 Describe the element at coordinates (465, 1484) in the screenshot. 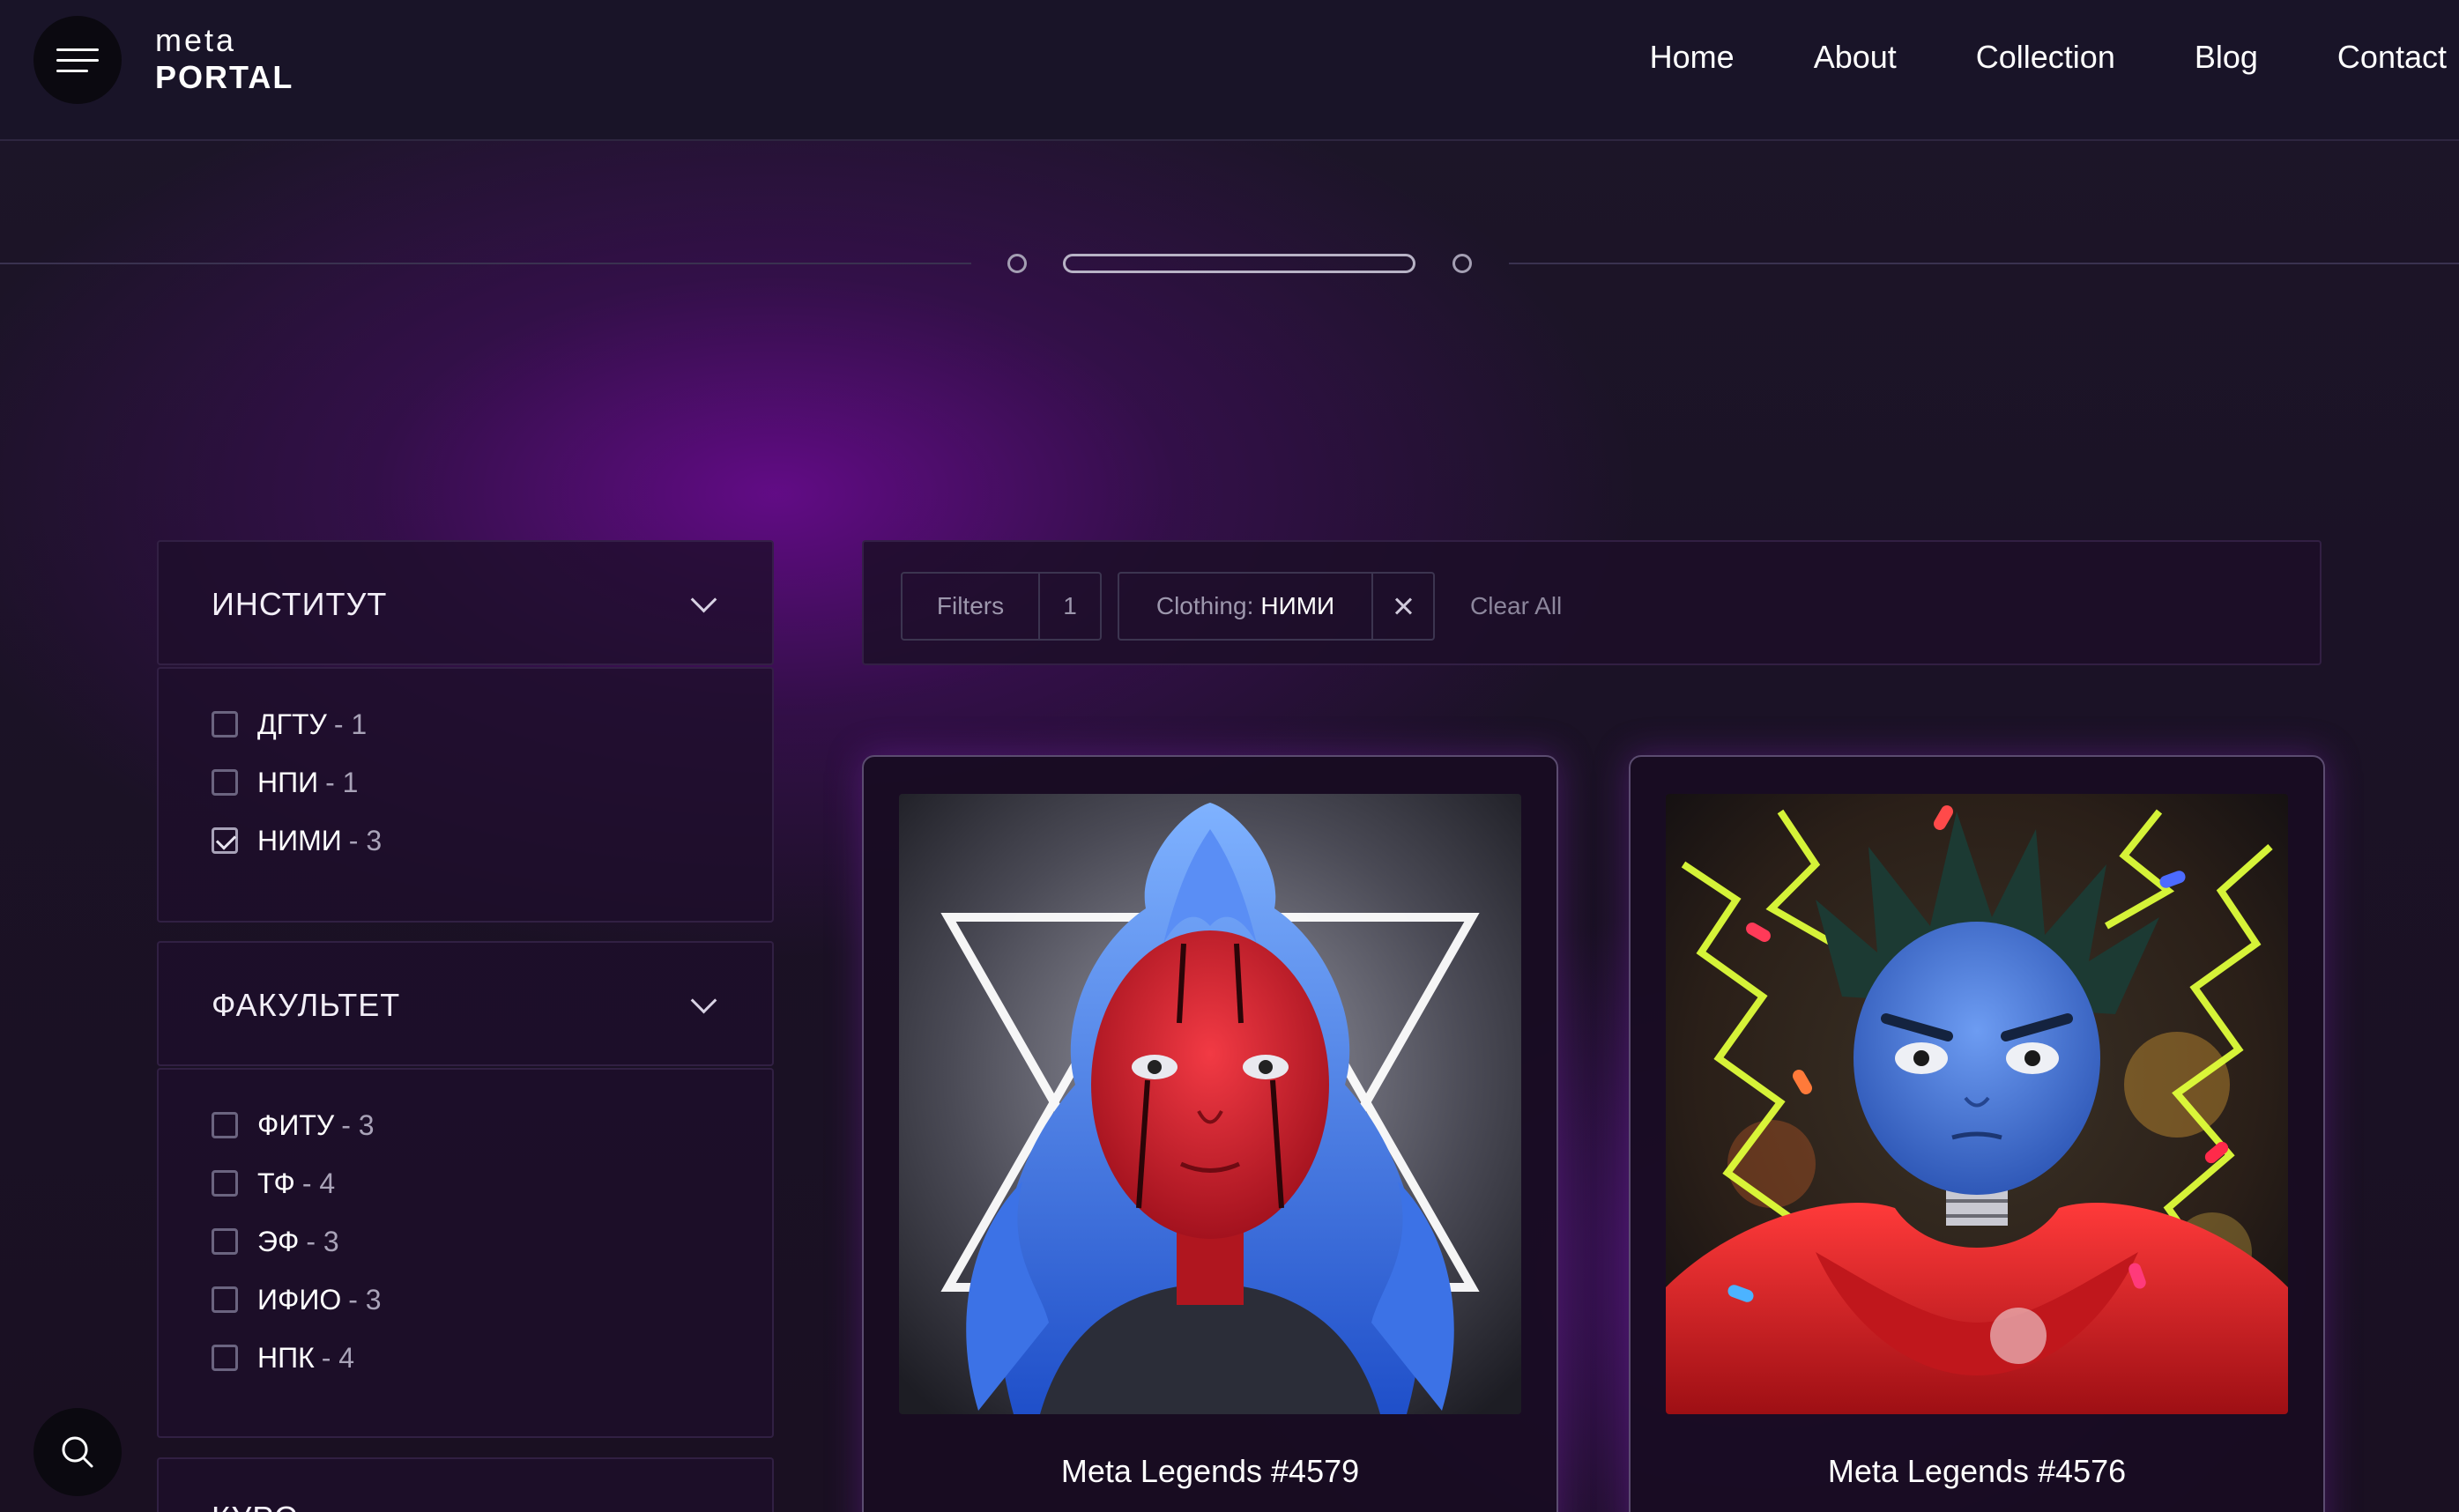

I see `filter-group-course-header: КУРС` at that location.